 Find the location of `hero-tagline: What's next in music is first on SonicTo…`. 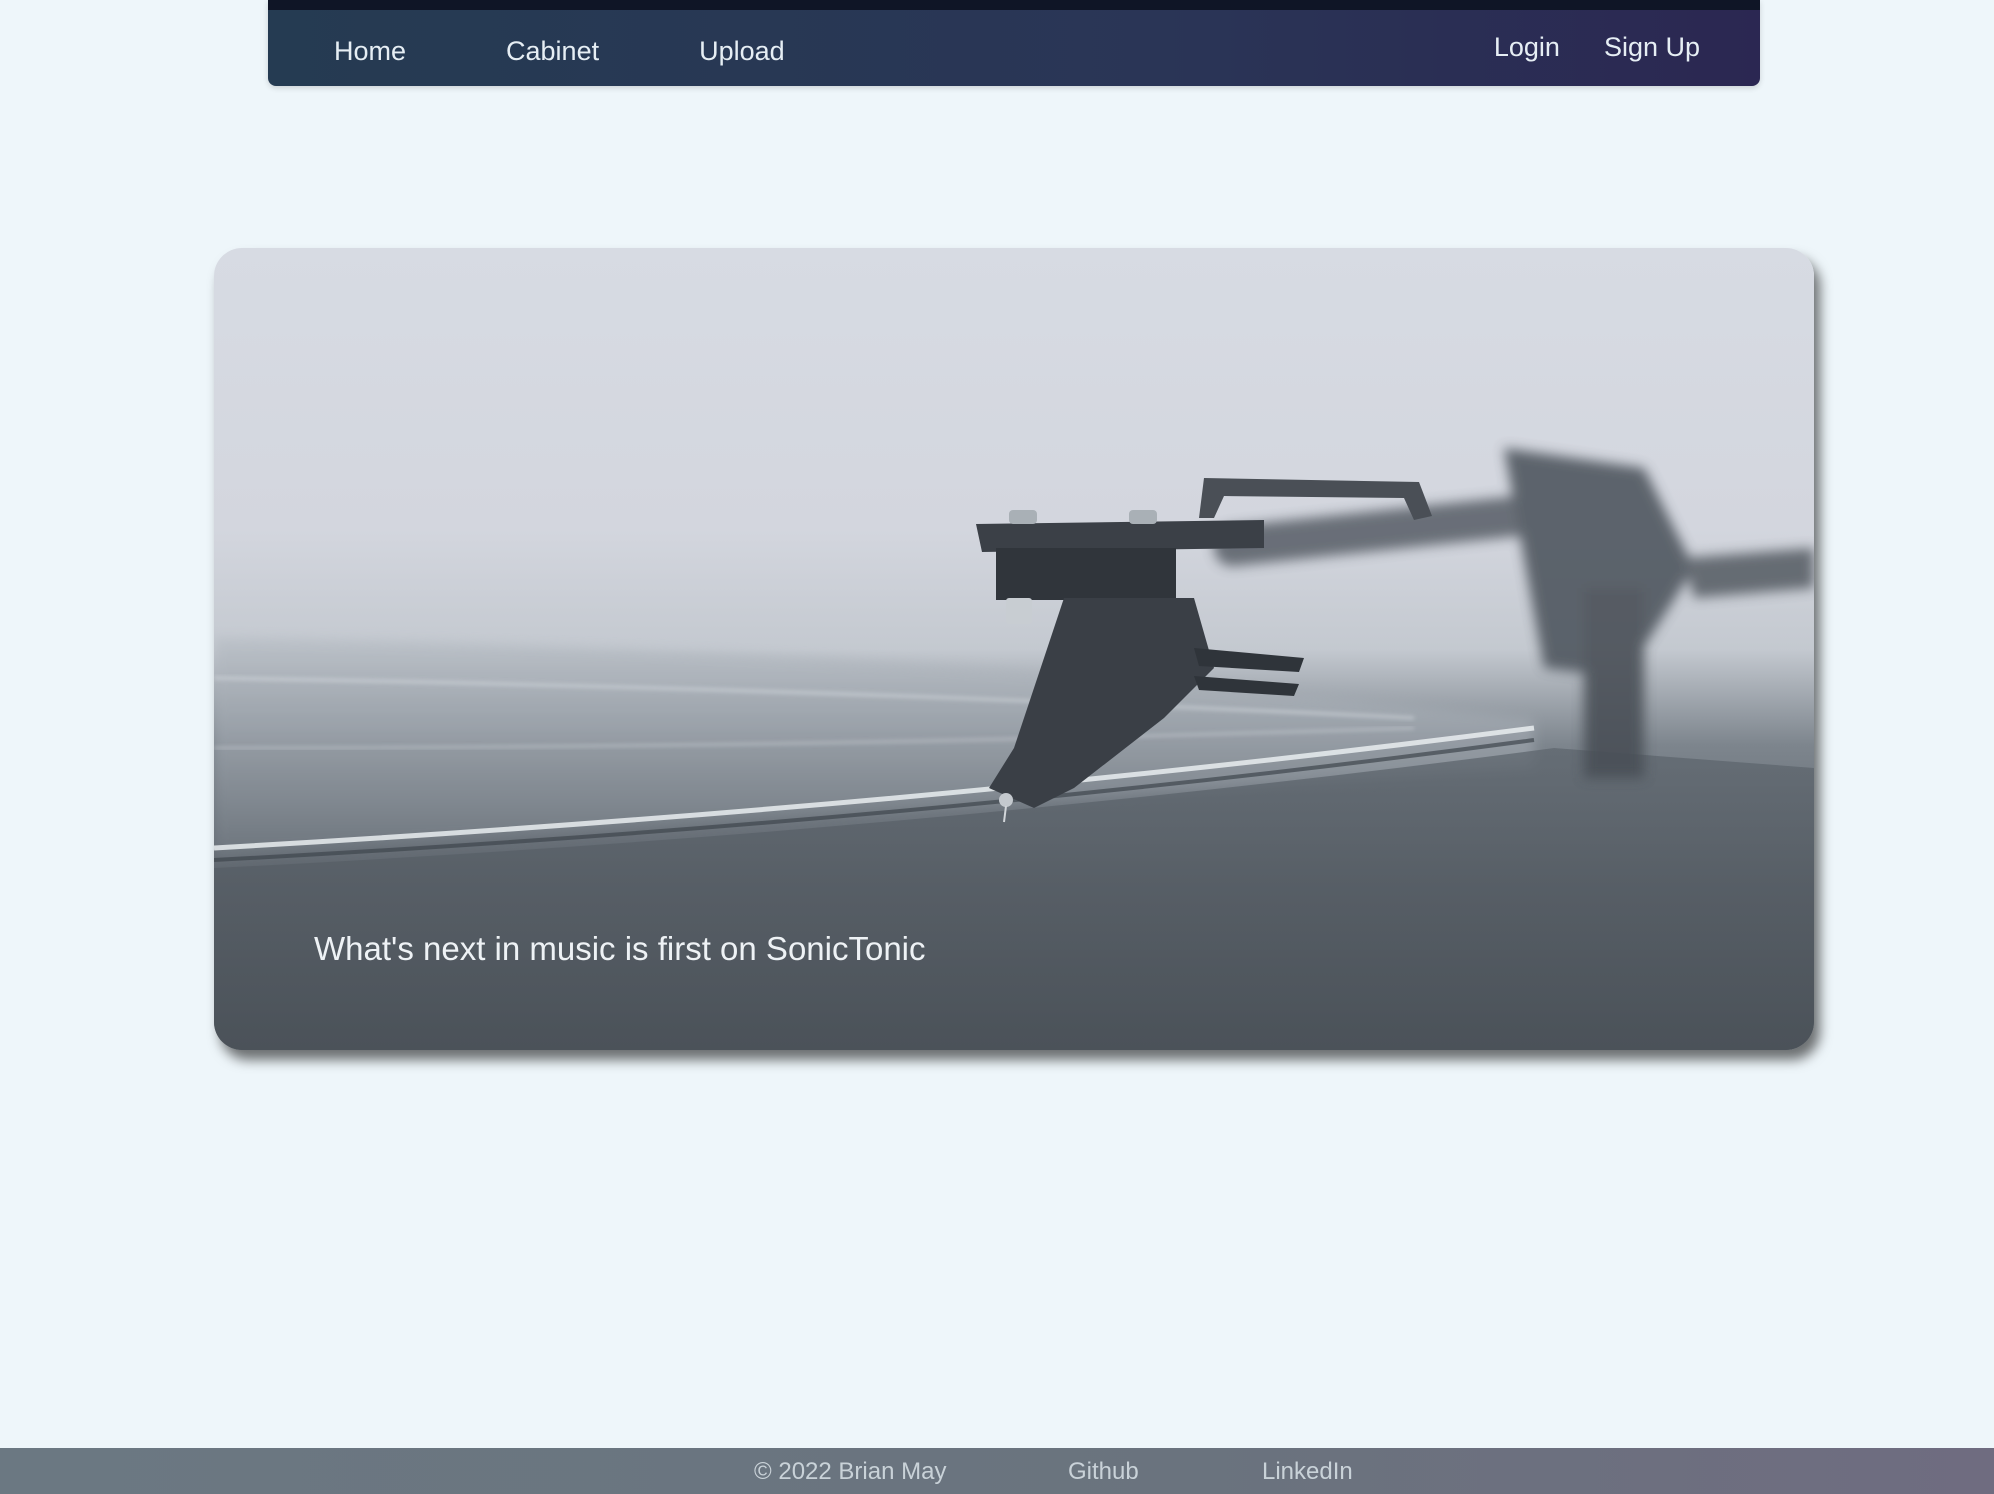

hero-tagline: What's next in music is first on SonicTo… is located at coordinates (620, 948).